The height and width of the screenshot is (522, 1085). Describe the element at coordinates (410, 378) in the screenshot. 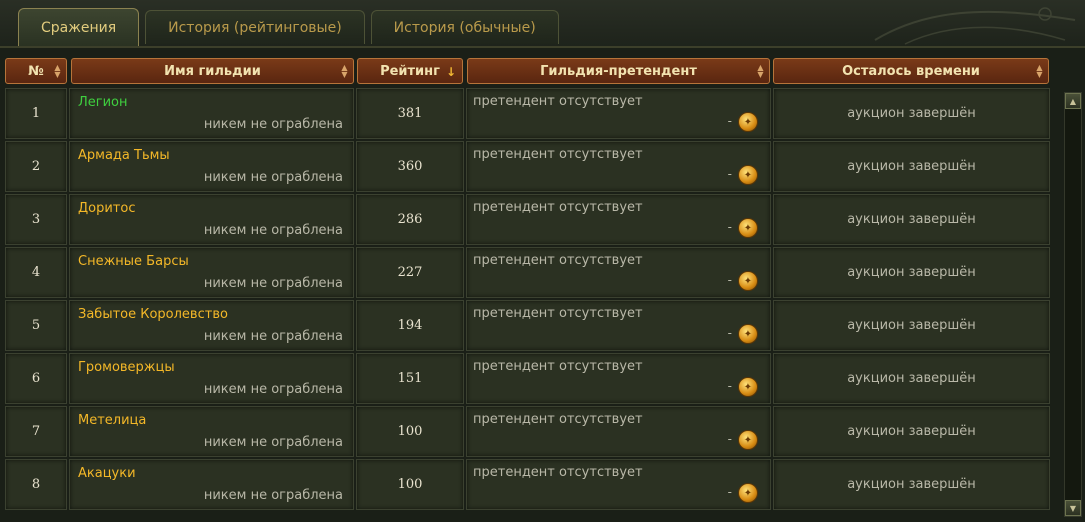

I see `rating-value: 151` at that location.